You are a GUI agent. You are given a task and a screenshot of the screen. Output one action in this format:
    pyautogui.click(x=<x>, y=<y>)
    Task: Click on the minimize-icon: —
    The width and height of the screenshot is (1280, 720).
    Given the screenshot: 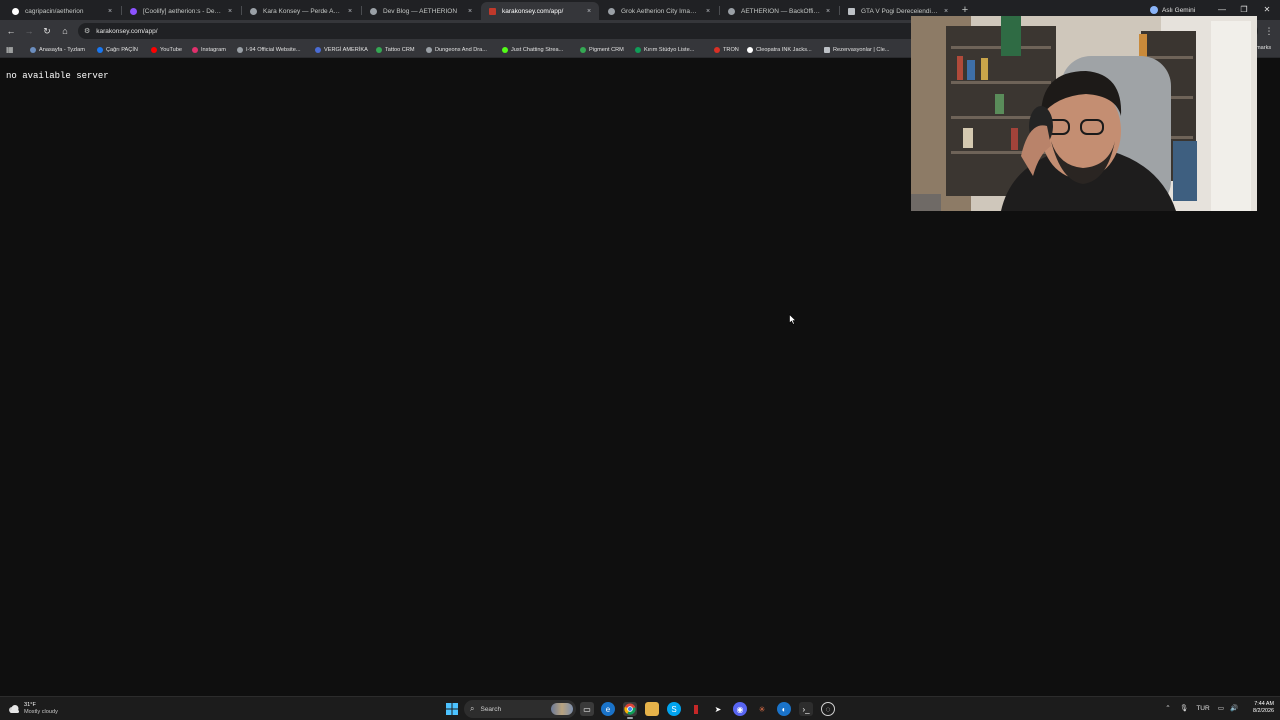 What is the action you would take?
    pyautogui.click(x=1222, y=10)
    